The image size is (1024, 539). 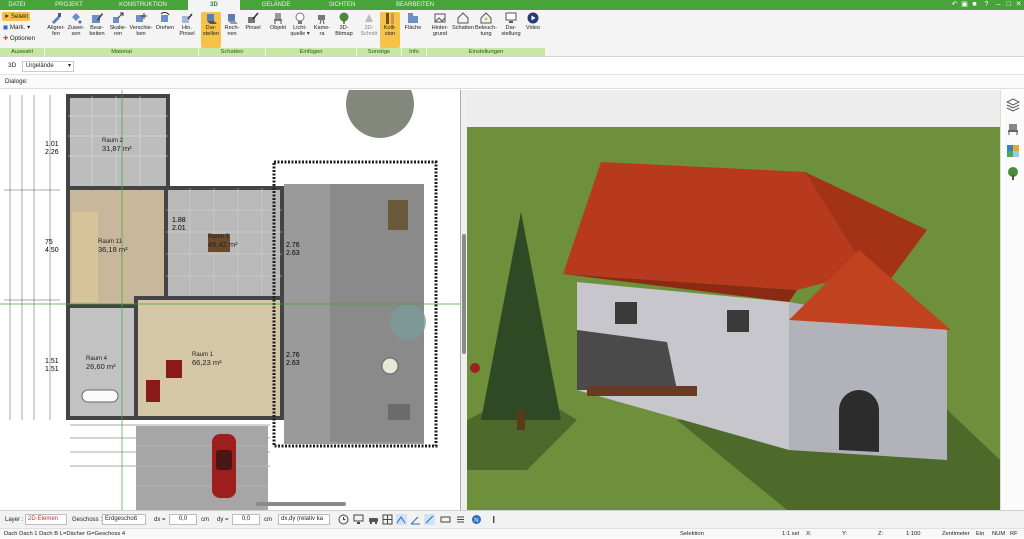 What do you see at coordinates (183, 519) in the screenshot?
I see `dx-input: 0,0` at bounding box center [183, 519].